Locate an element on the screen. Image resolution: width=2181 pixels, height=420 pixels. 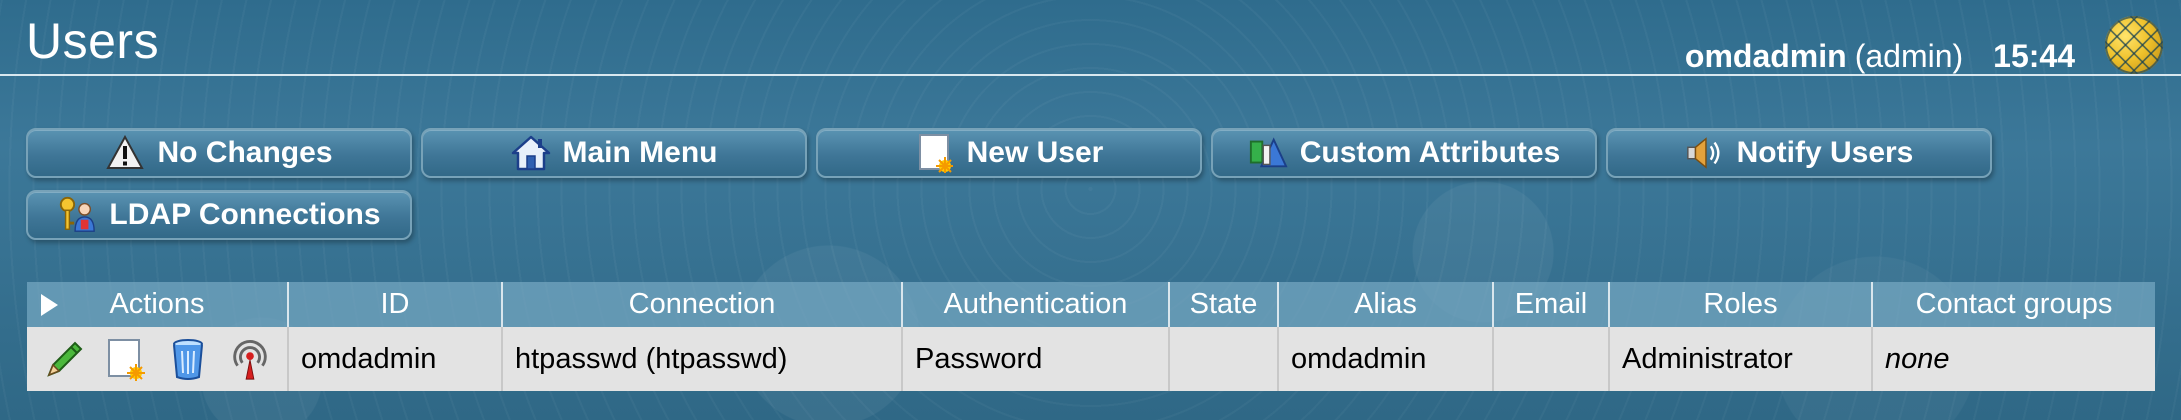
main-menu-label: Main Menu is located at coordinates (640, 152).